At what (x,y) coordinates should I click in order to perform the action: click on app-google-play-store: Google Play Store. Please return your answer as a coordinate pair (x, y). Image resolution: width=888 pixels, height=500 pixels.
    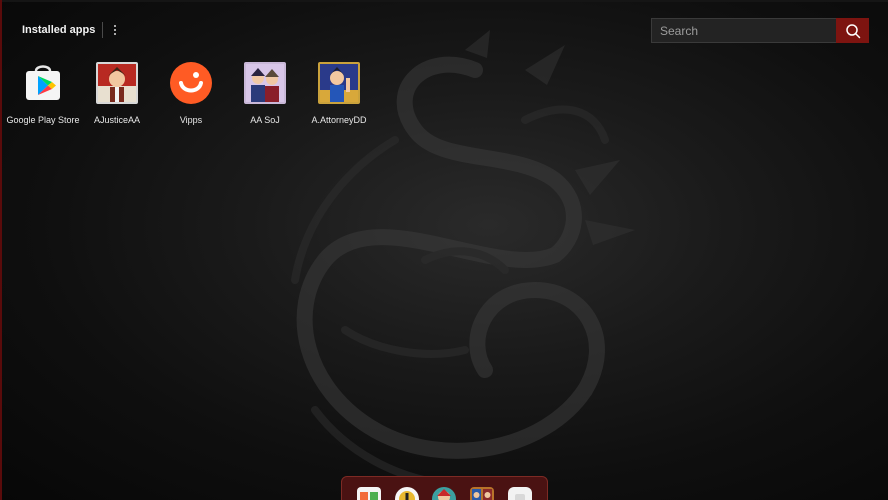
    Looking at the image, I should click on (43, 93).